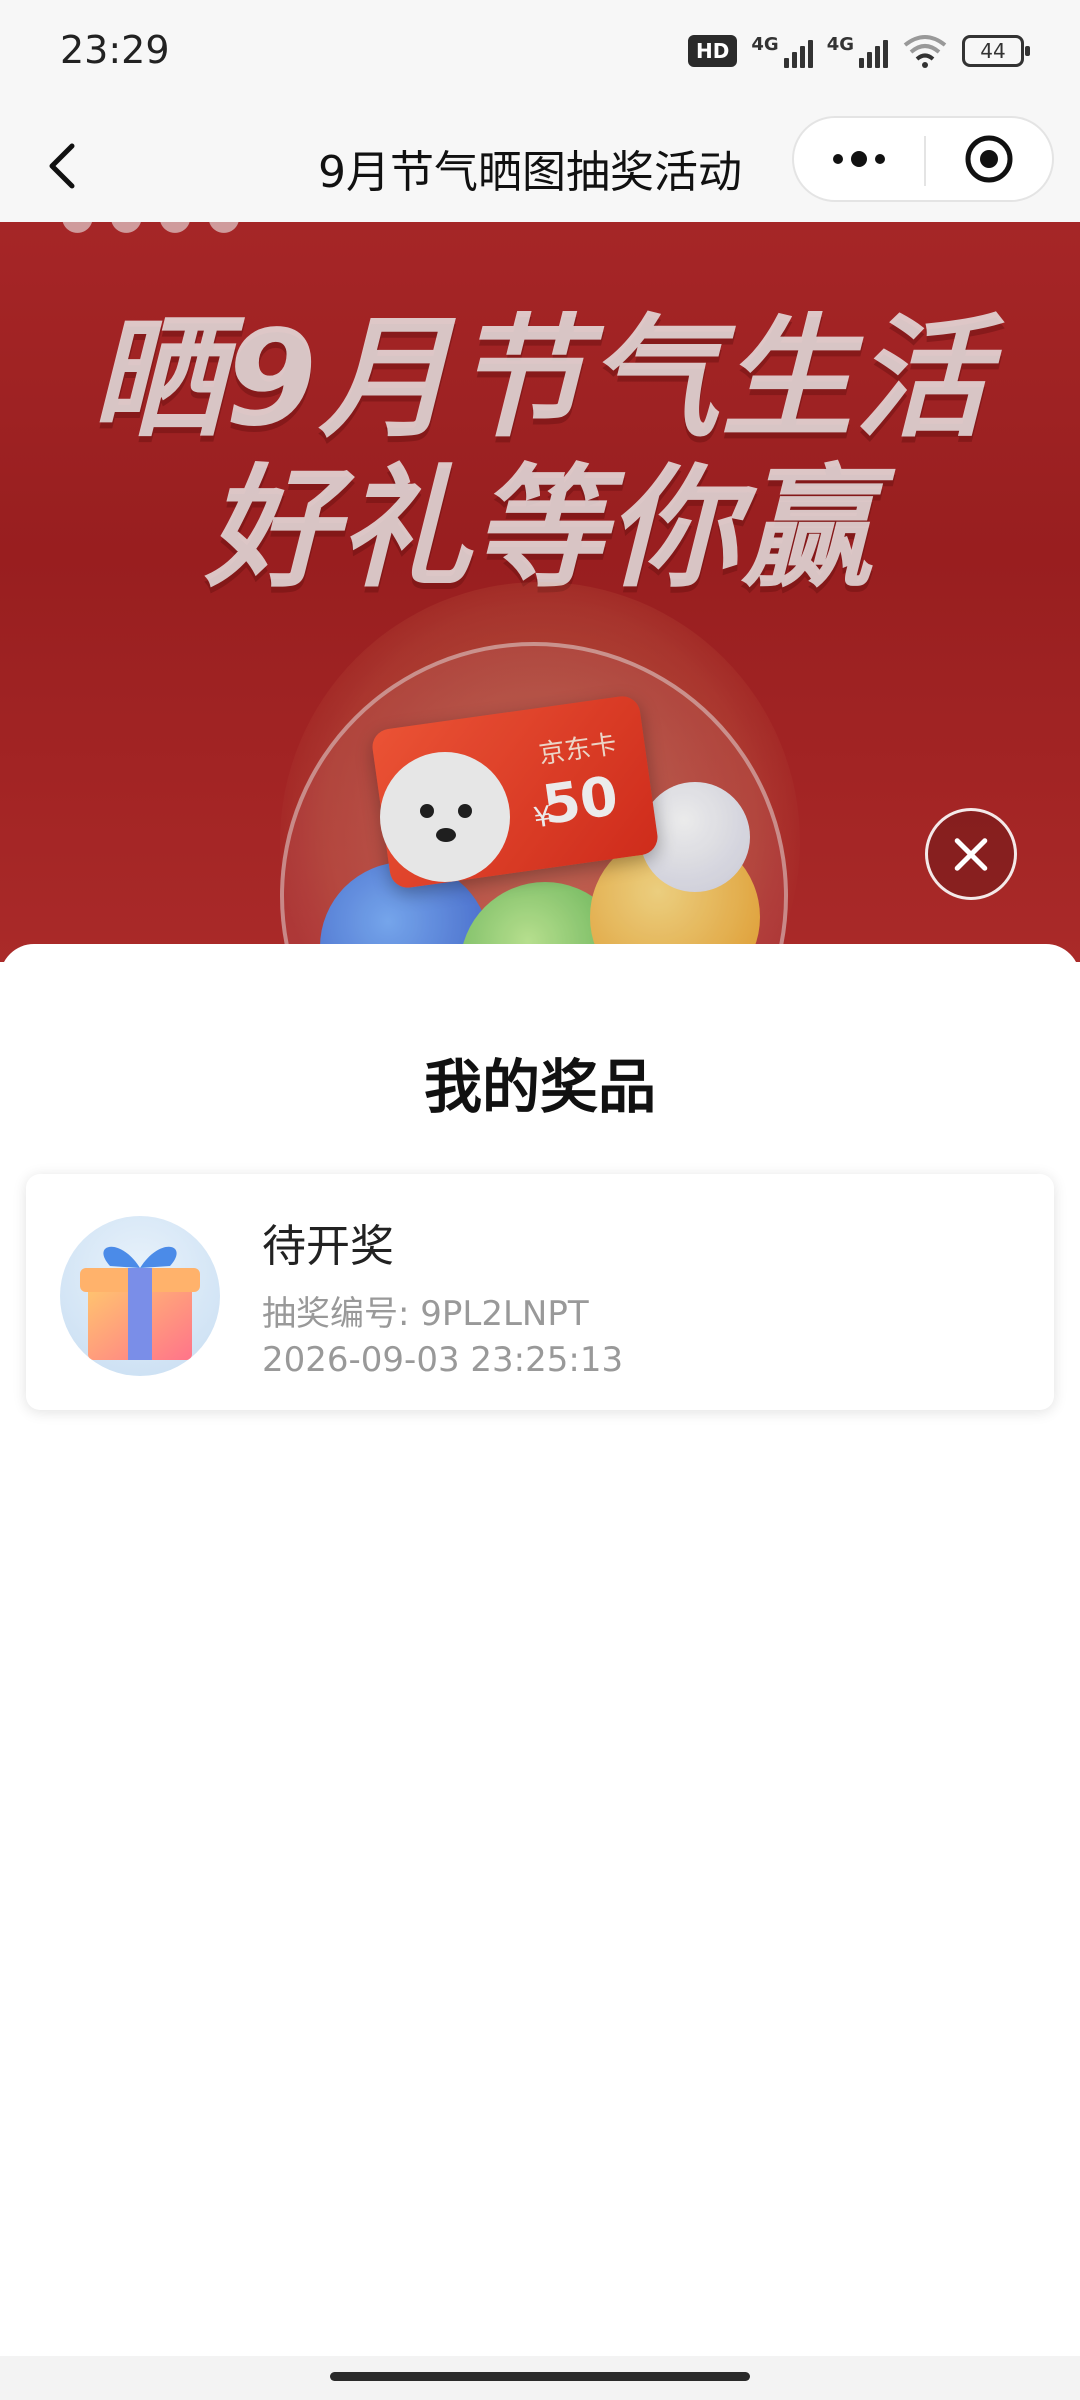 This screenshot has width=1080, height=2400. I want to click on chevron-left-icon, so click(62, 166).